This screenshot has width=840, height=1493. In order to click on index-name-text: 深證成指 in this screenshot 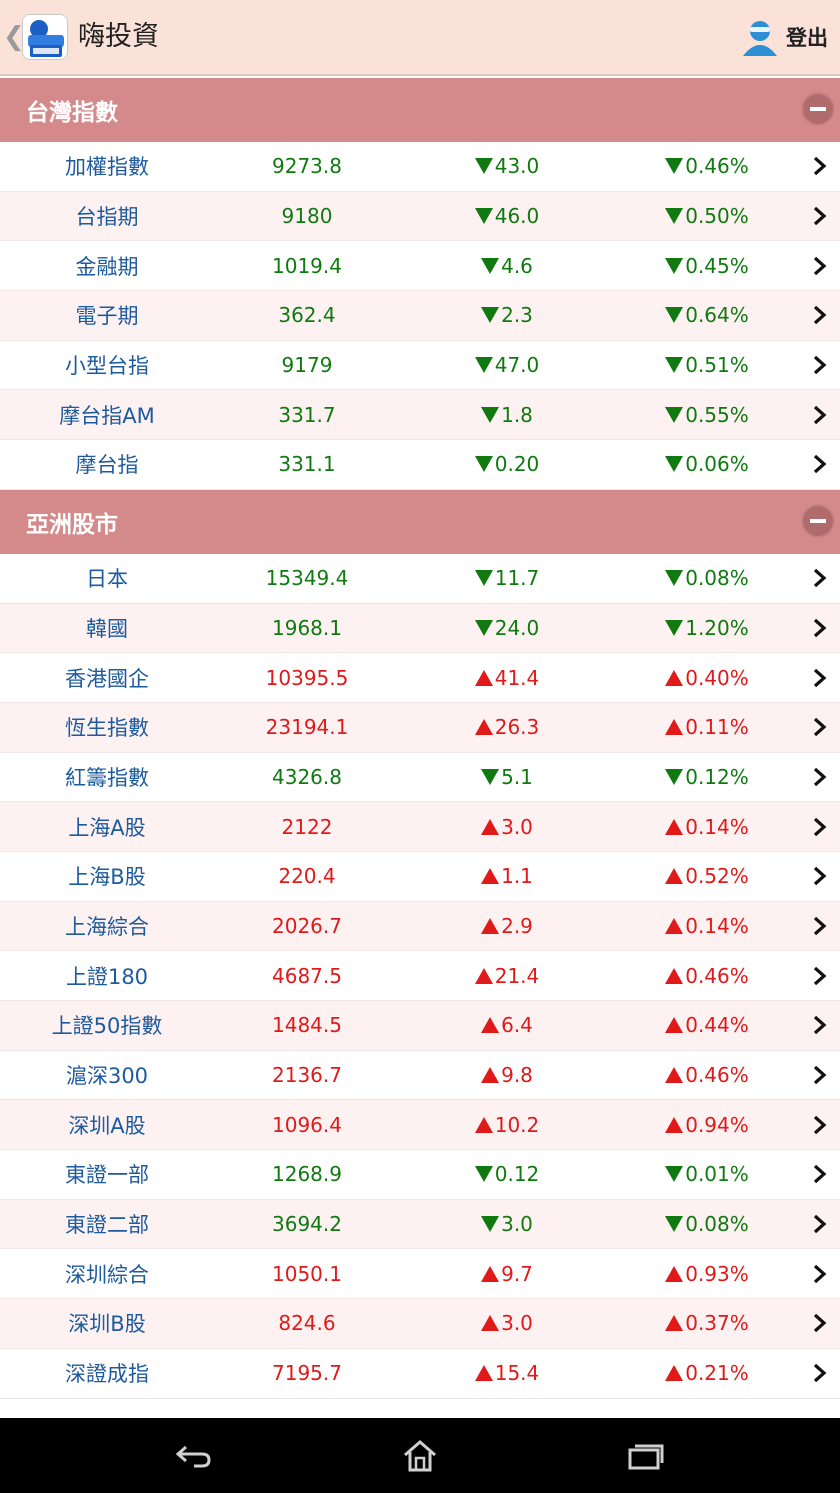, I will do `click(107, 1374)`.